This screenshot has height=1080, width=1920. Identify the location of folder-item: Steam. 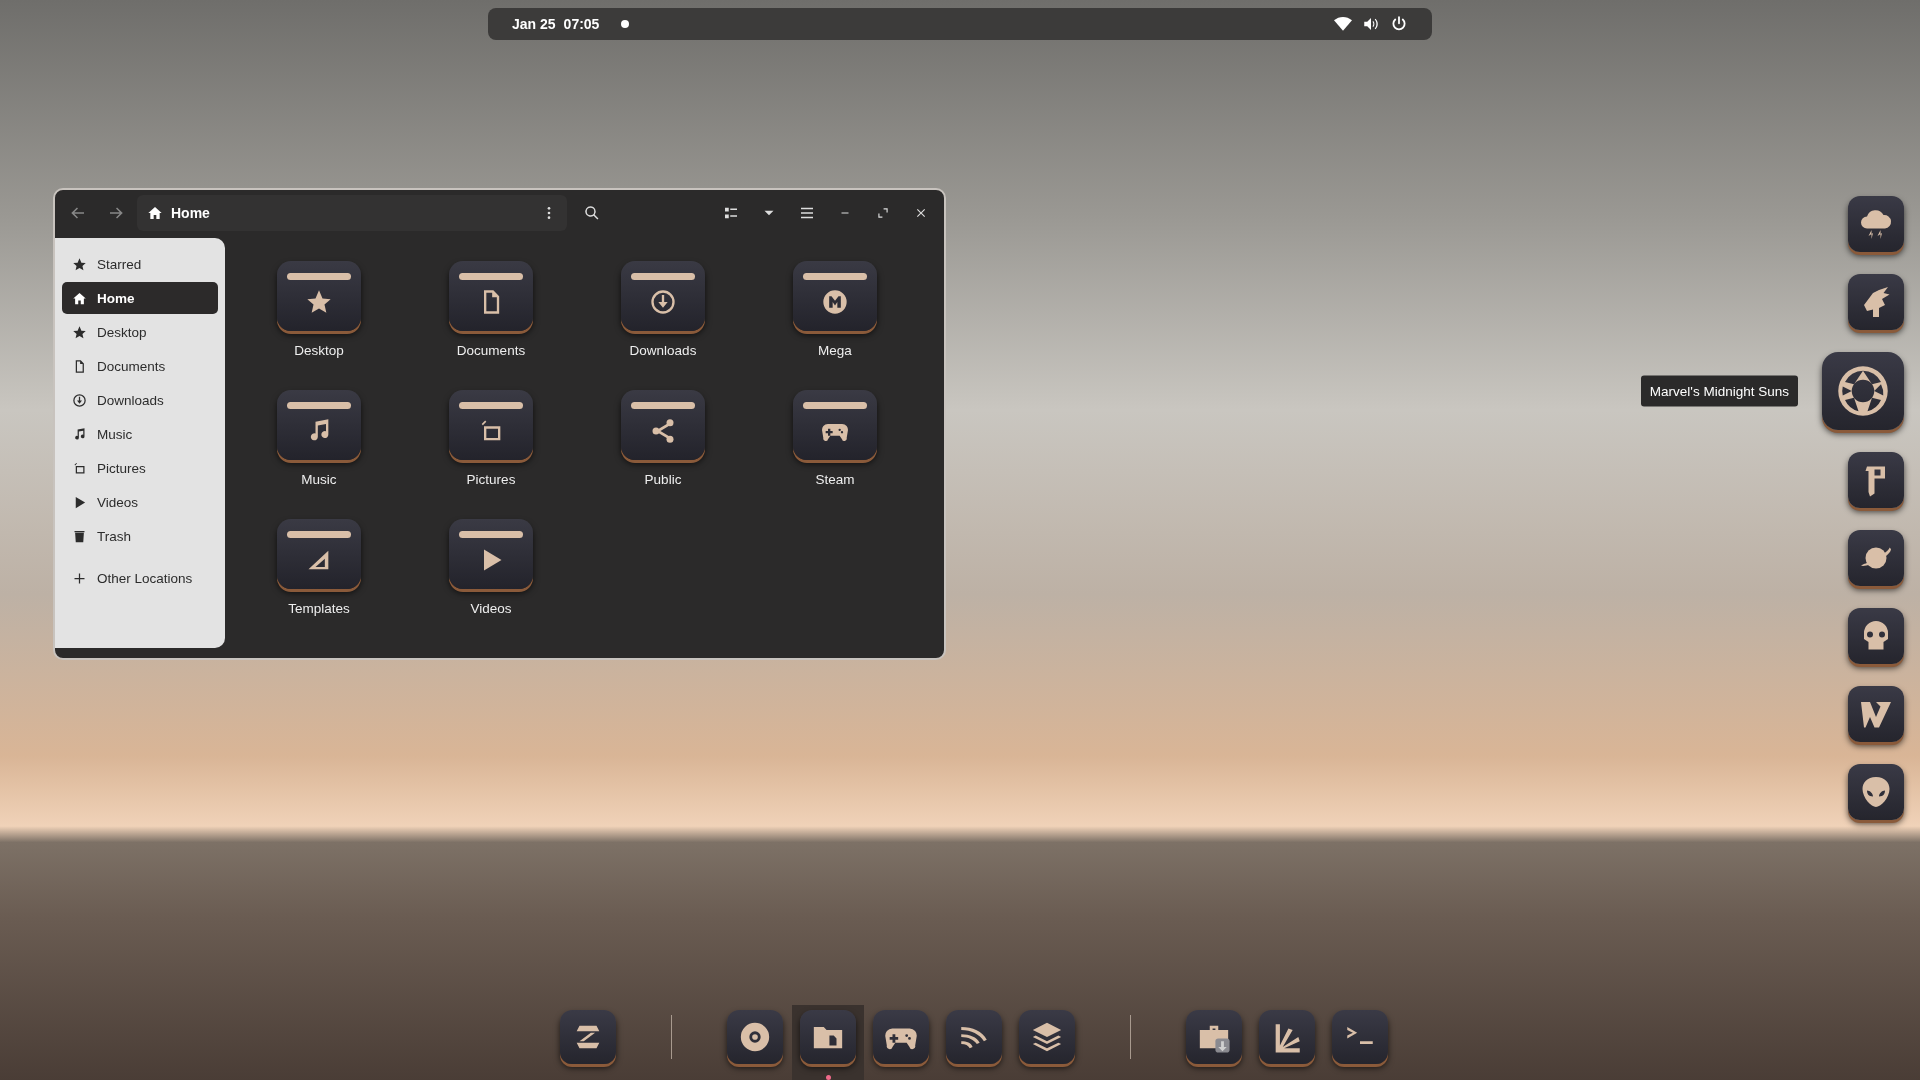
(835, 454).